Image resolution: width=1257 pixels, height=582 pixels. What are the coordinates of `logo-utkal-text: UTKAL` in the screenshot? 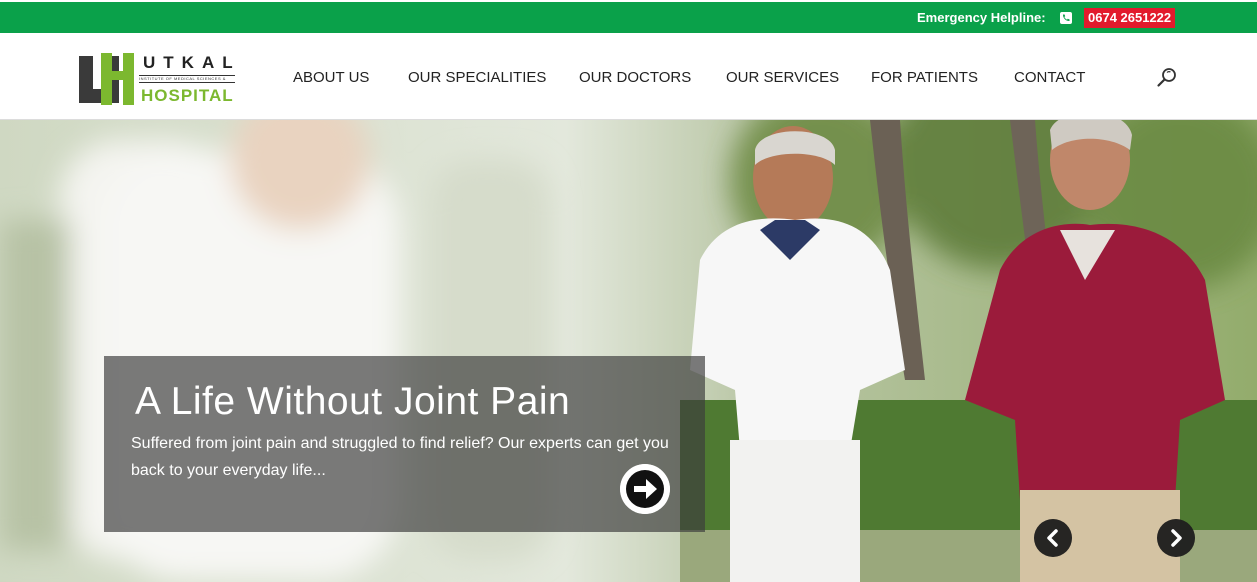 It's located at (192, 62).